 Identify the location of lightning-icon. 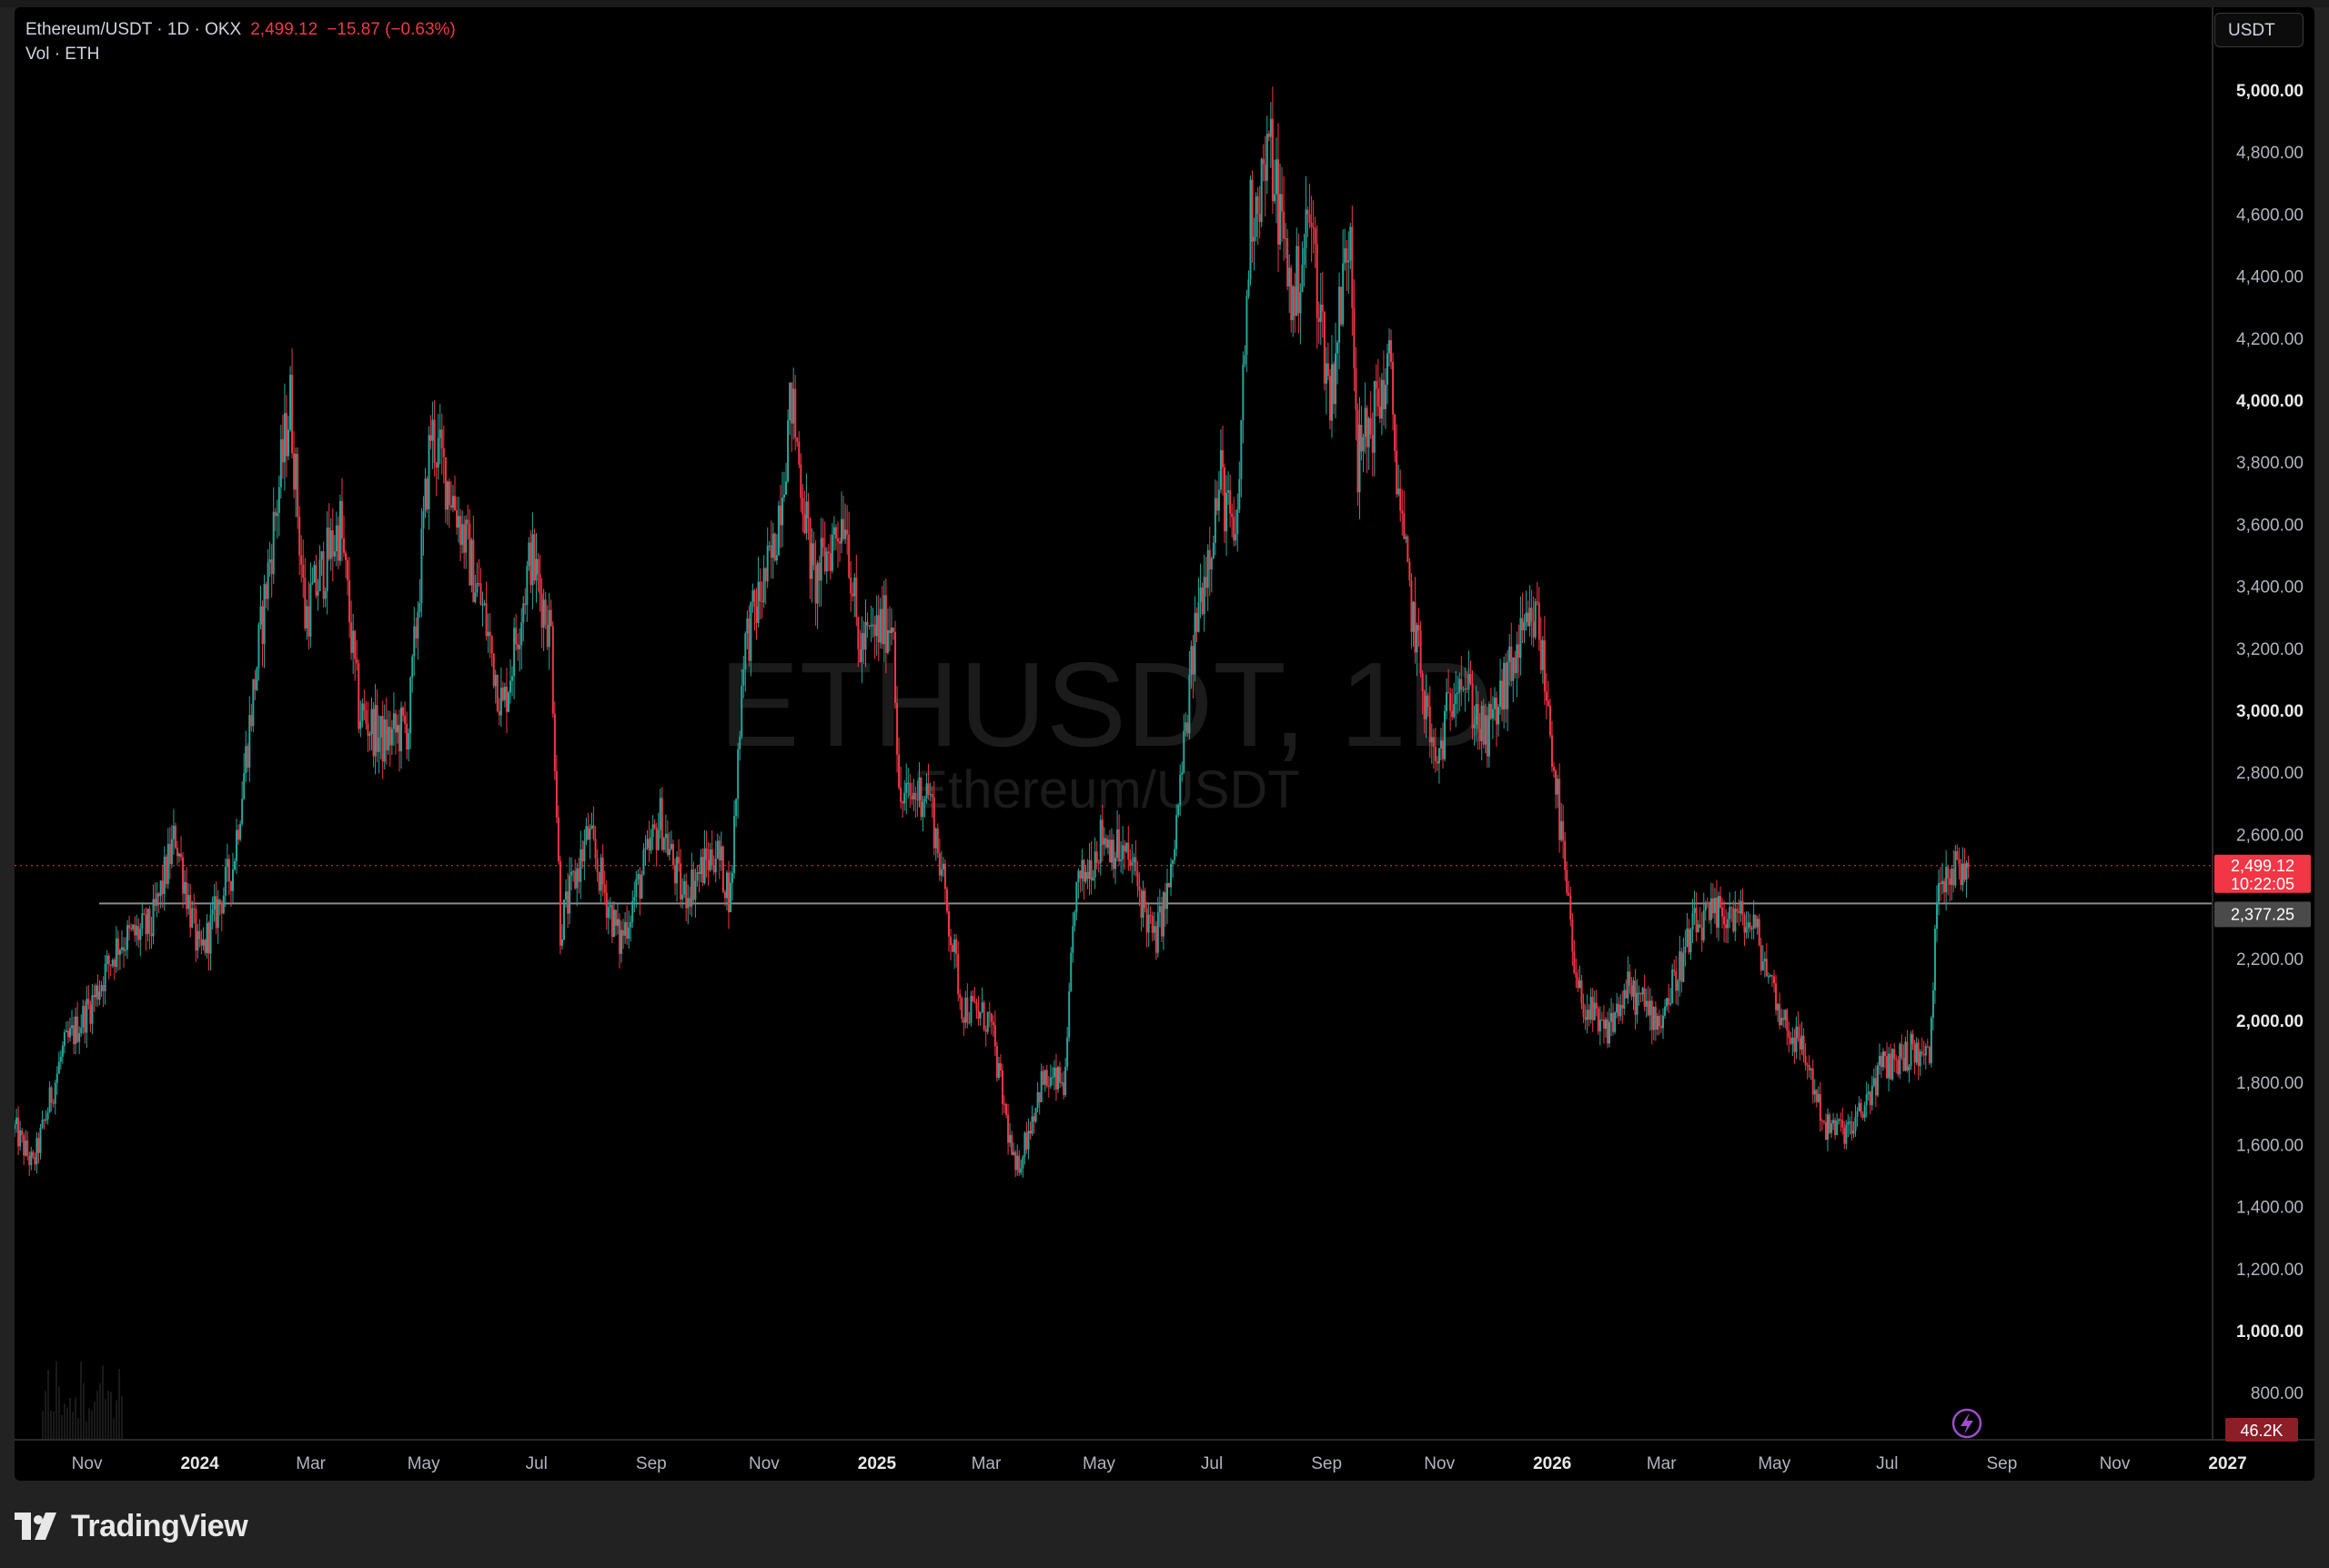
(1966, 1423).